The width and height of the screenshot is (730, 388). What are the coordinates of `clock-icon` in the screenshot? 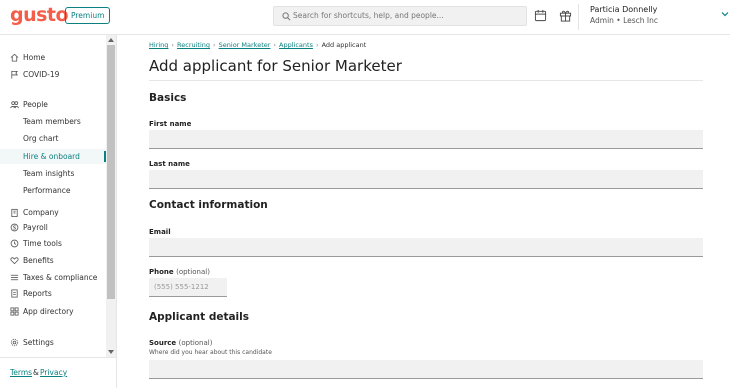 It's located at (14, 243).